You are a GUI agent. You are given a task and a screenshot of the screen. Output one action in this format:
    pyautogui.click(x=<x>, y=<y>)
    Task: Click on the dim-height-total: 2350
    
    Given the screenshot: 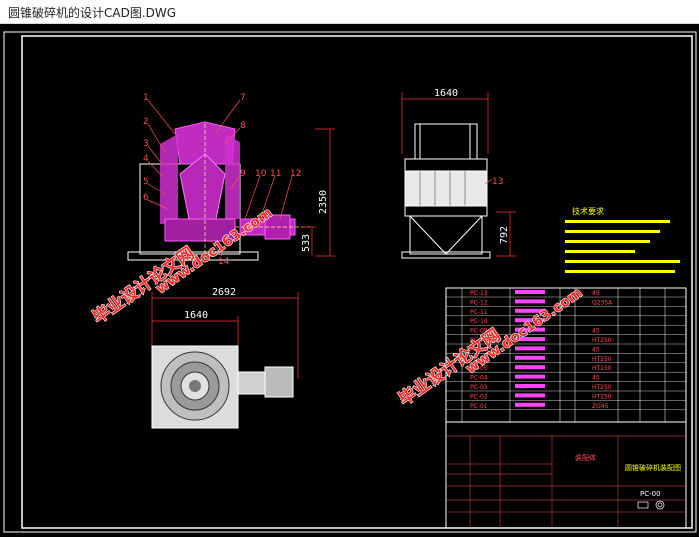 What is the action you would take?
    pyautogui.click(x=323, y=202)
    